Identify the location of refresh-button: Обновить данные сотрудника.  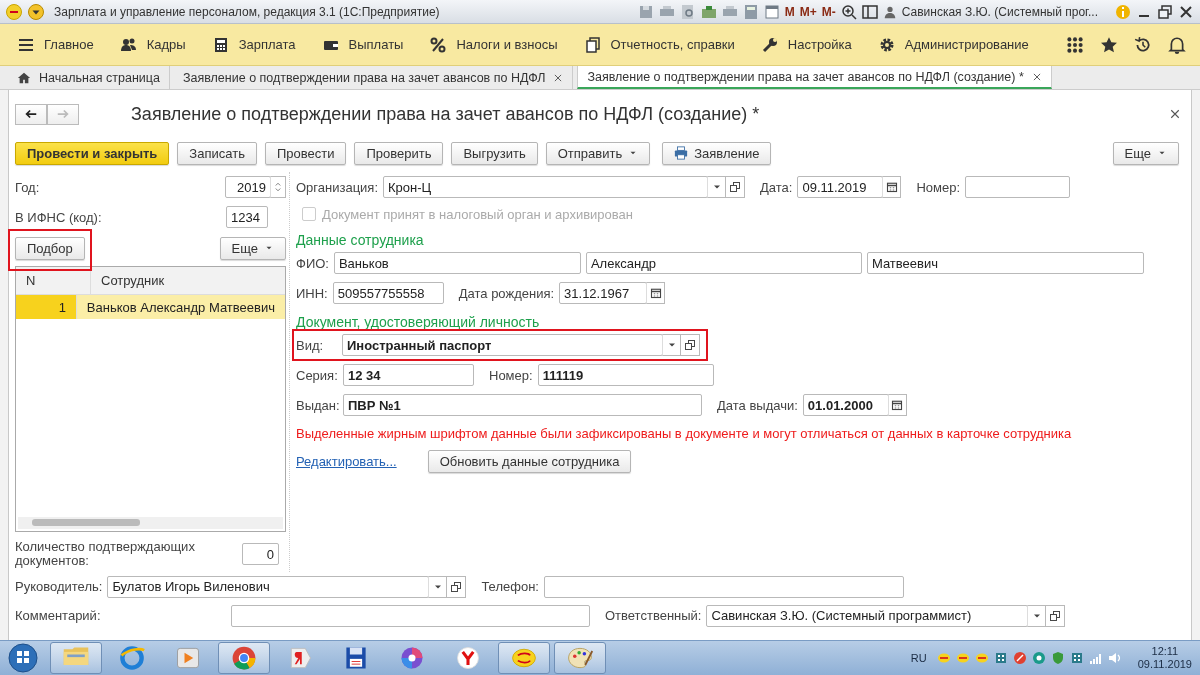
(529, 461).